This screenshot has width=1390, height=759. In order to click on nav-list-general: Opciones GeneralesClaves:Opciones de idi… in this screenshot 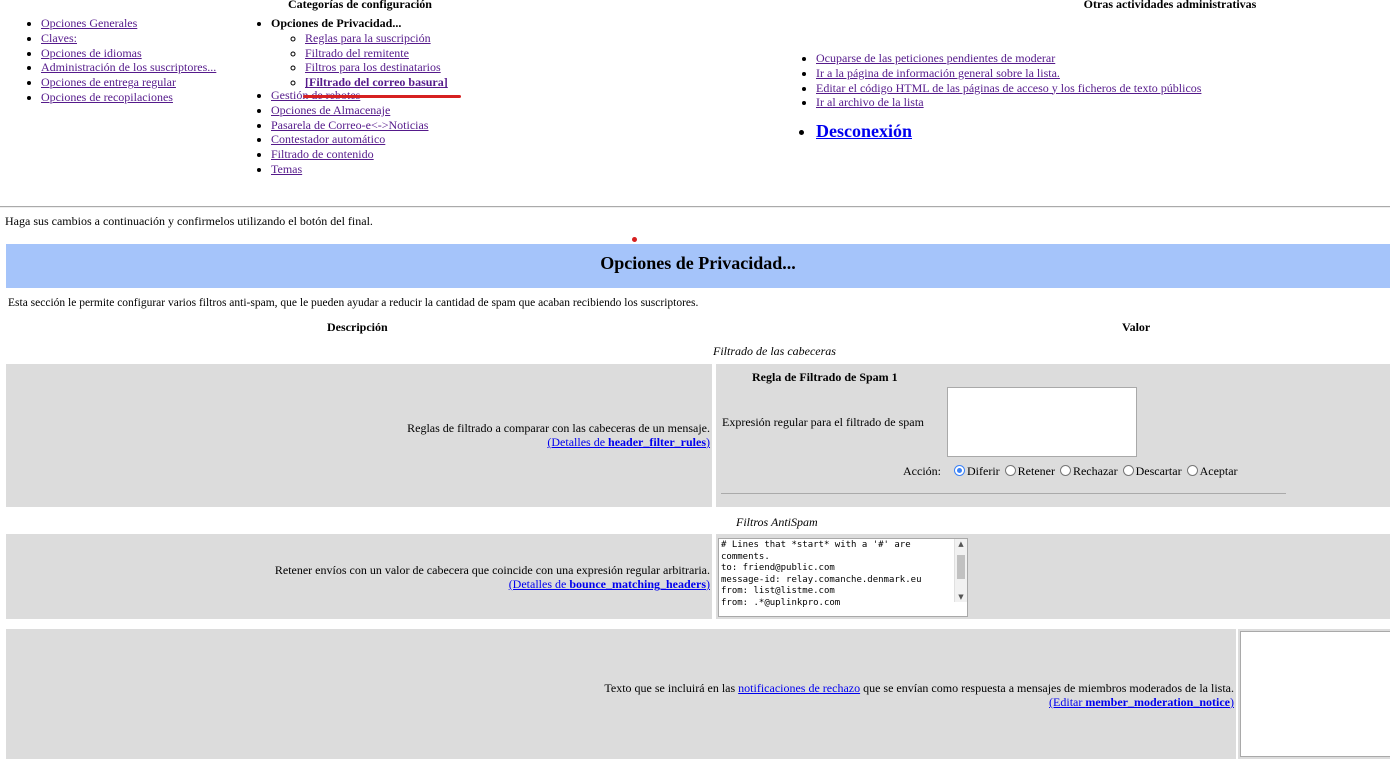, I will do `click(151, 60)`.